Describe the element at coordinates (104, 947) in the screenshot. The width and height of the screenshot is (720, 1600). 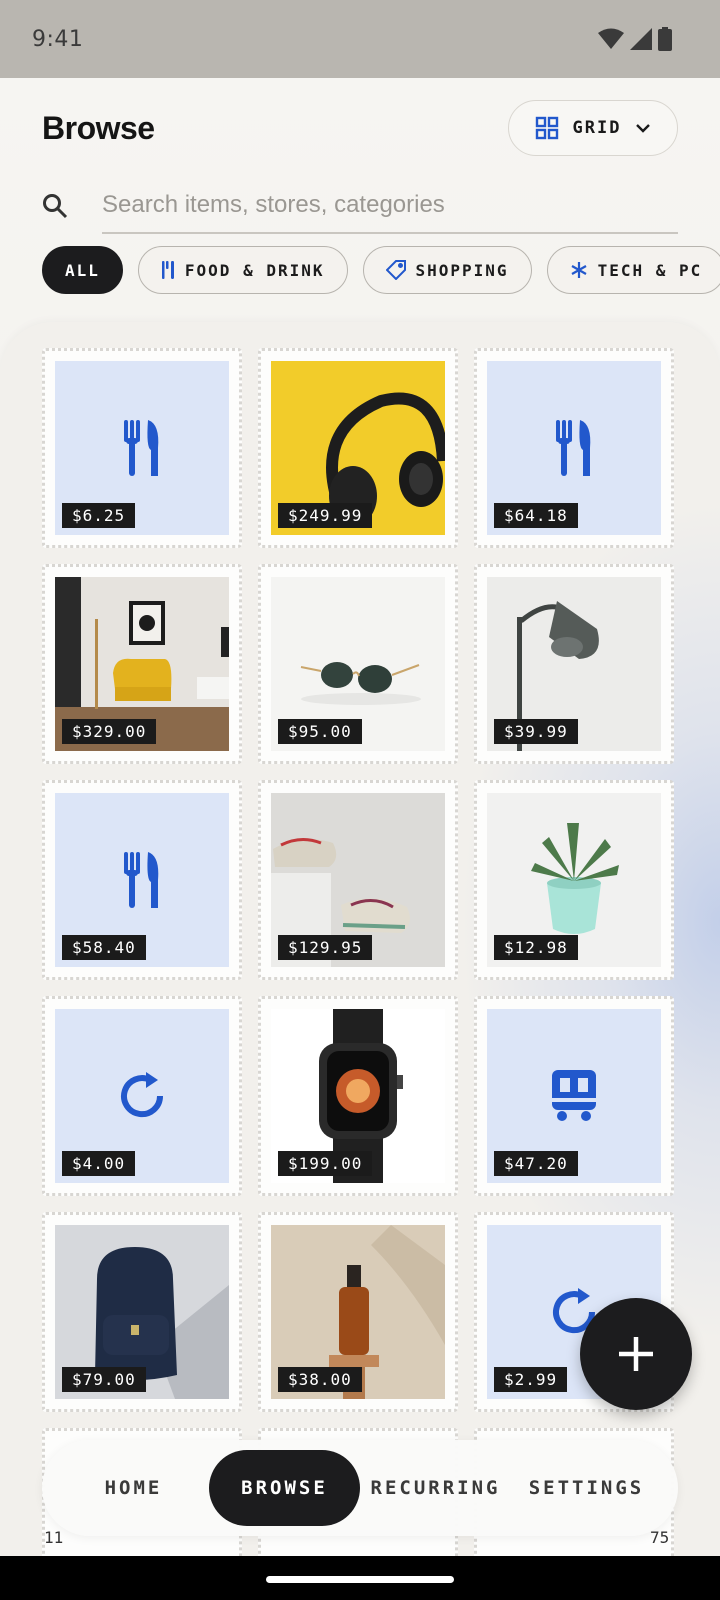
I see `item-price: $58.40` at that location.